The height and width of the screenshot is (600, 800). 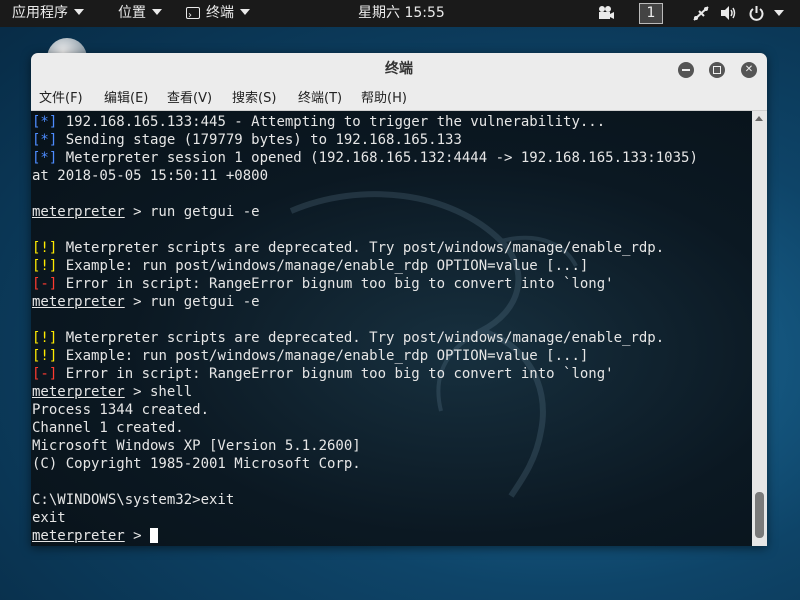 I want to click on menu-help: 帮助(H), so click(x=384, y=98).